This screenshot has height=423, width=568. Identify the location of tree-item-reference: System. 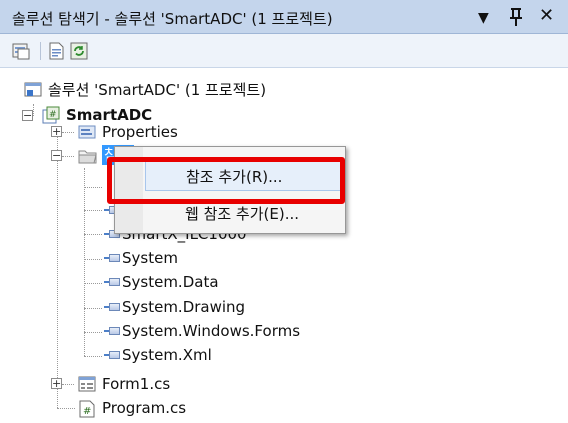
(150, 258).